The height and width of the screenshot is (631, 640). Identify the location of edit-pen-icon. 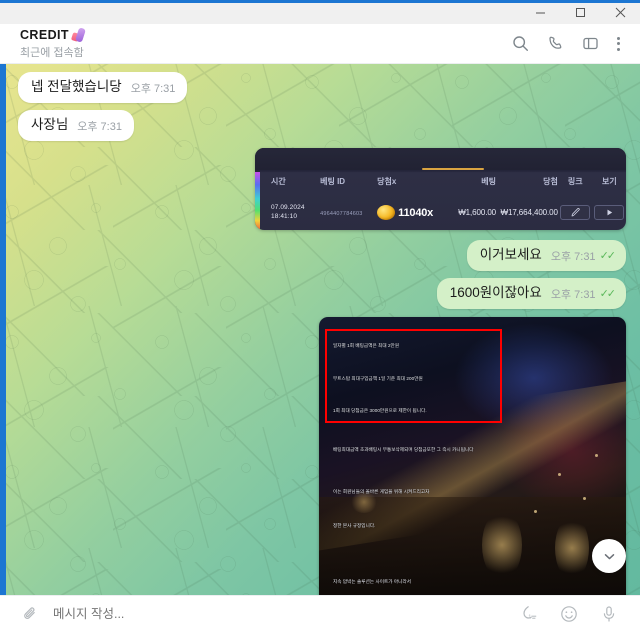
(575, 213).